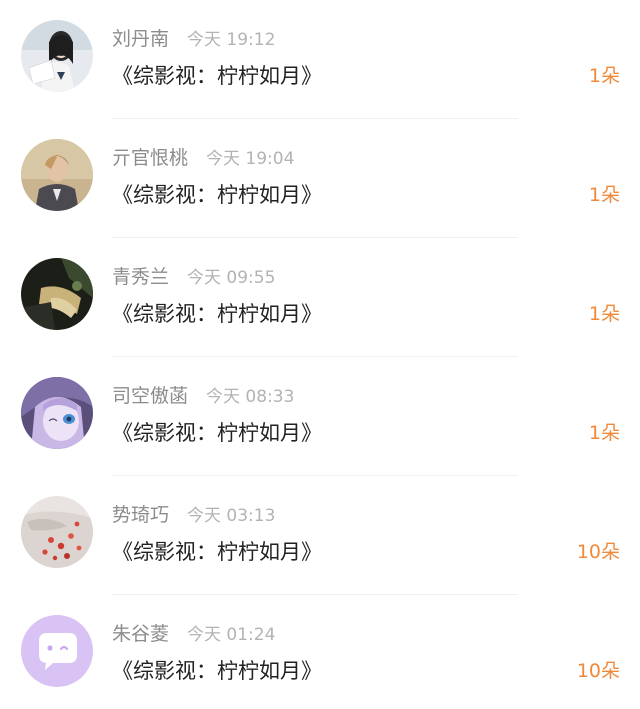 The height and width of the screenshot is (709, 640). What do you see at coordinates (203, 396) in the screenshot?
I see `item-meta: 司空傲菡 今天 08:33` at bounding box center [203, 396].